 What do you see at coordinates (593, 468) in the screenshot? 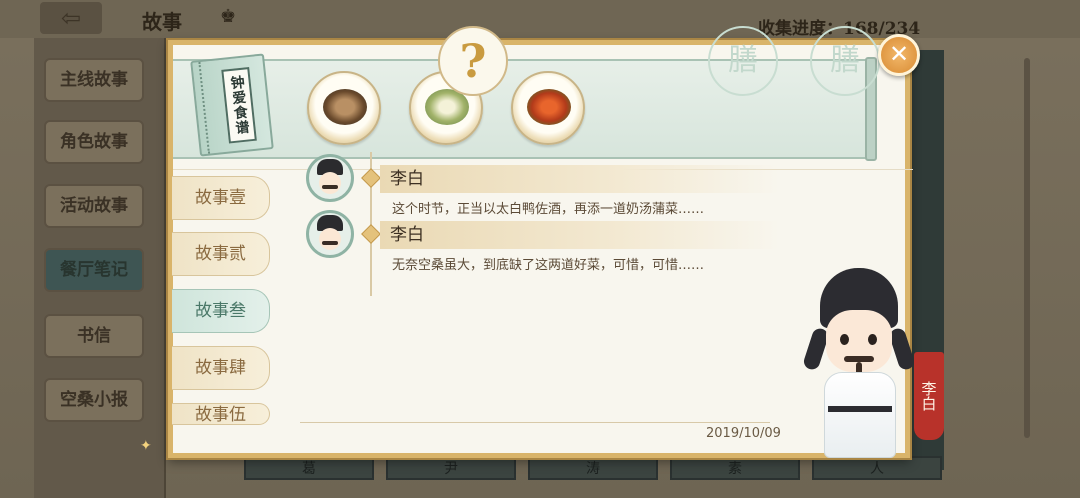
I see `bottom-cell: 涛` at bounding box center [593, 468].